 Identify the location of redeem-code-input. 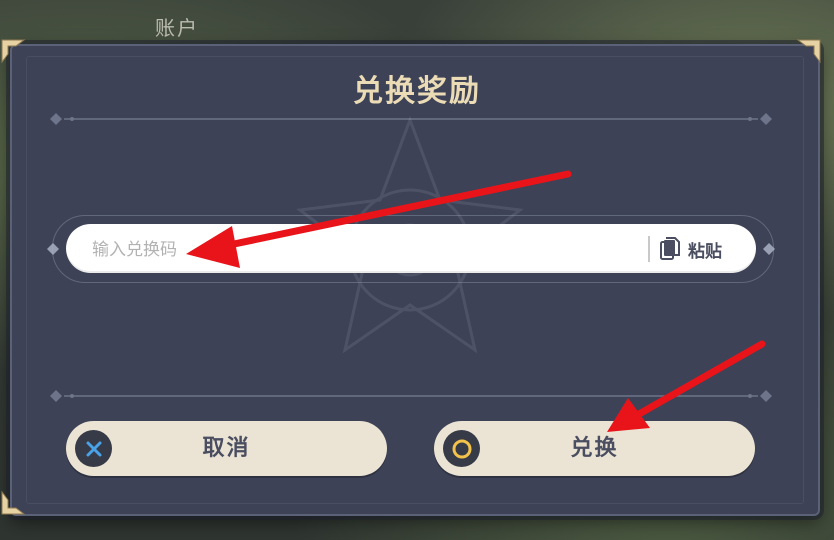
(362, 249).